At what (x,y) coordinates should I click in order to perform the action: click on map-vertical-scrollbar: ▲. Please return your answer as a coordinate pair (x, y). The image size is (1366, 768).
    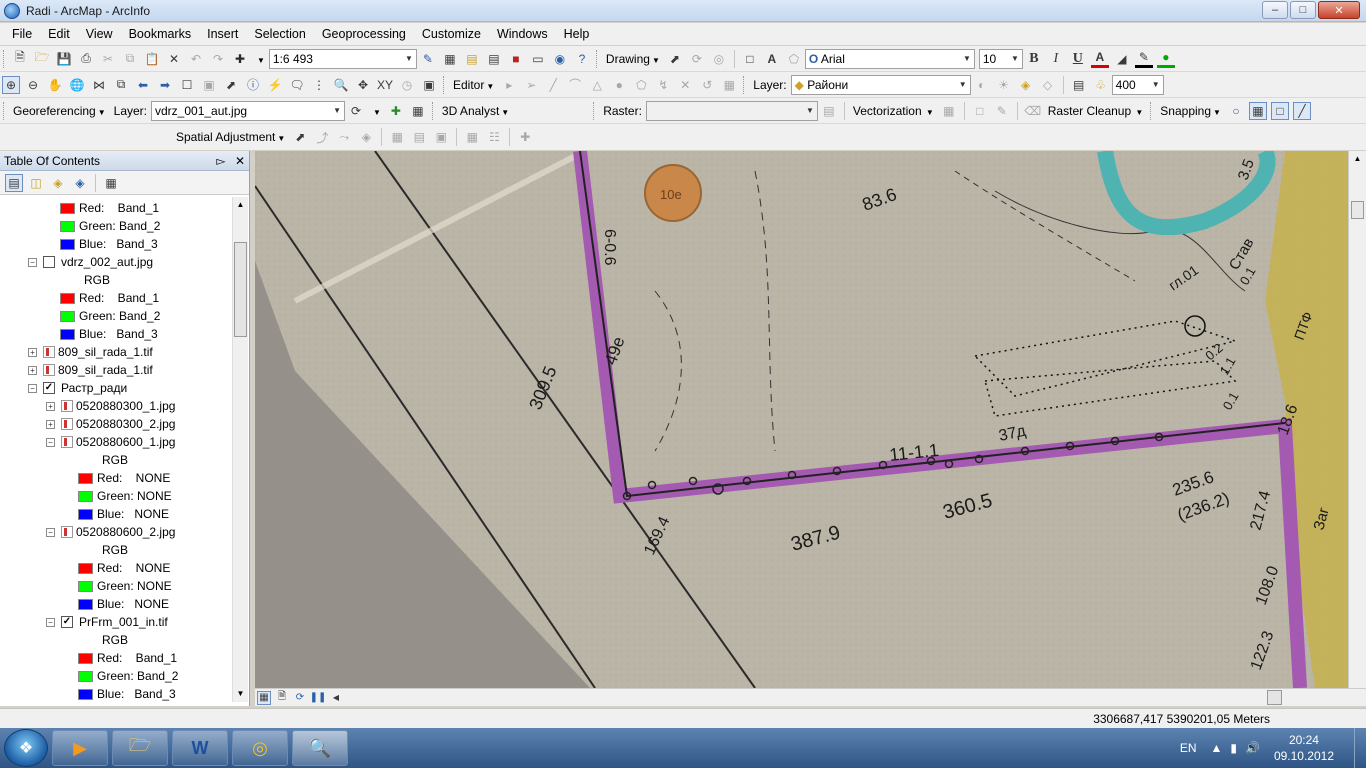
    Looking at the image, I should click on (1357, 419).